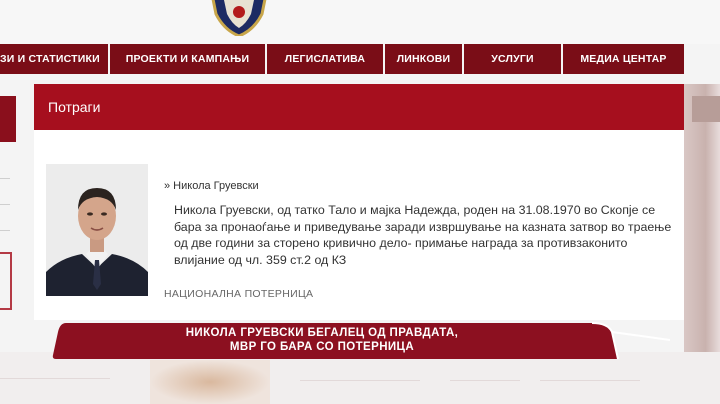 The width and height of the screenshot is (720, 404). I want to click on banner-line-1: НИКОЛА ГРУЕВСКИ БЕГАЛЕЦ ОД ПРАВДАТА,, so click(322, 333).